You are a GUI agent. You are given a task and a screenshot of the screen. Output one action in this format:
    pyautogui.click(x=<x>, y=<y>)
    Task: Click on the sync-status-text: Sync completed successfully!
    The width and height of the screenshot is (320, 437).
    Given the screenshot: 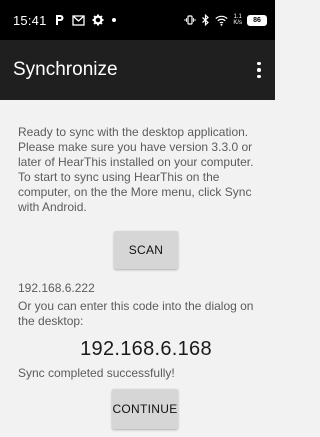 What is the action you would take?
    pyautogui.click(x=96, y=373)
    